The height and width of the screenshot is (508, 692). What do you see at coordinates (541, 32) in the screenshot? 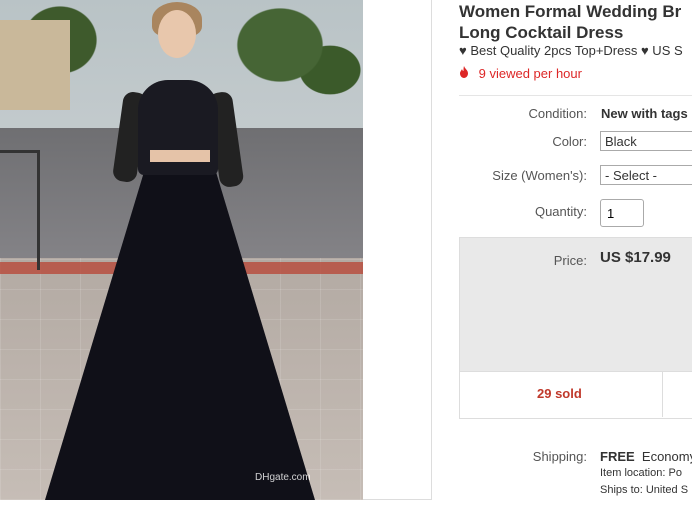
I see `product-title-line2: Long Cocktail Dress` at bounding box center [541, 32].